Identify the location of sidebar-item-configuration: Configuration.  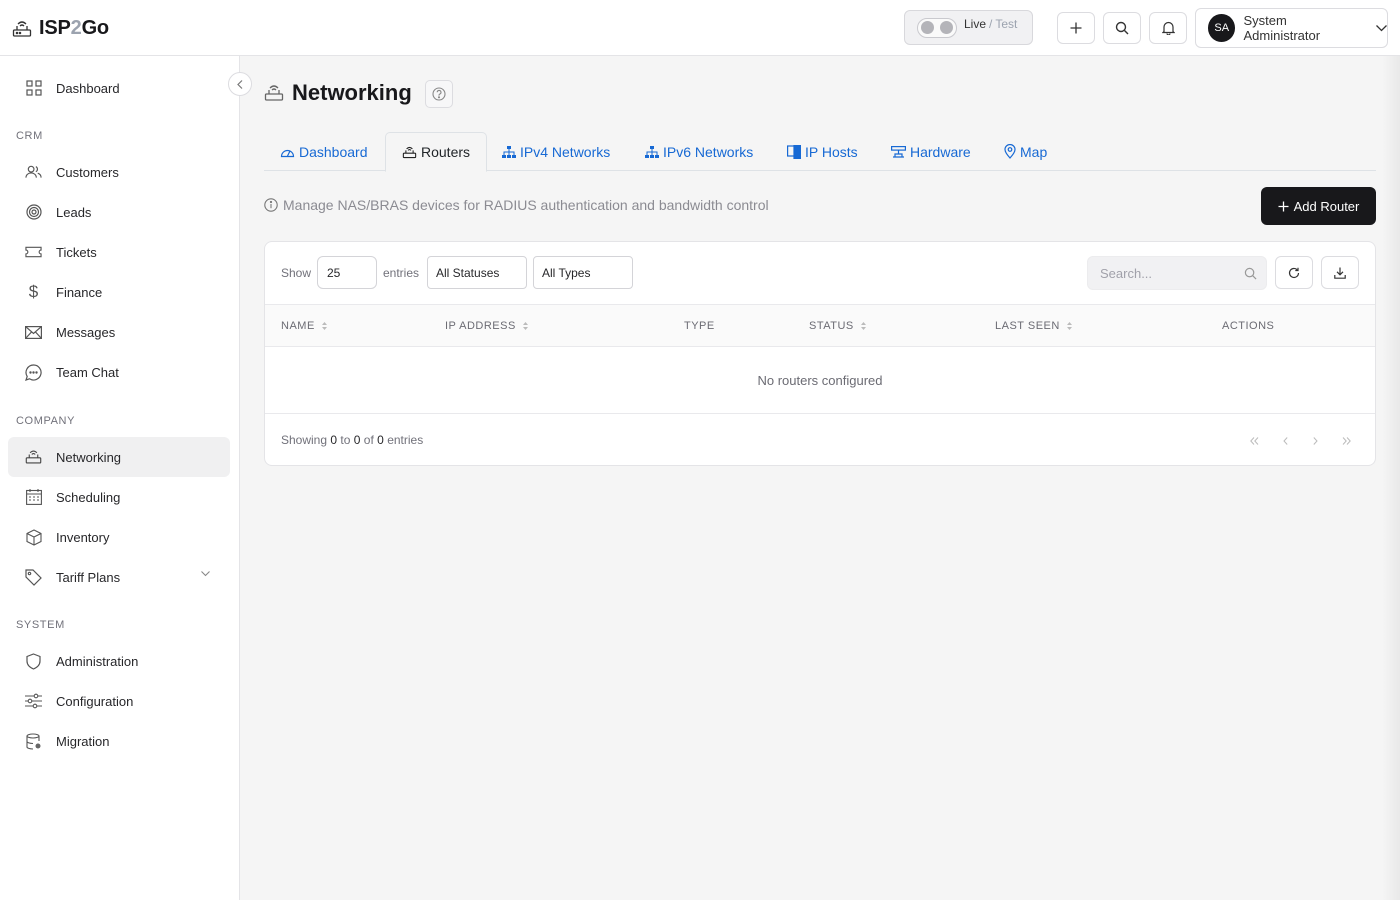
(119, 701).